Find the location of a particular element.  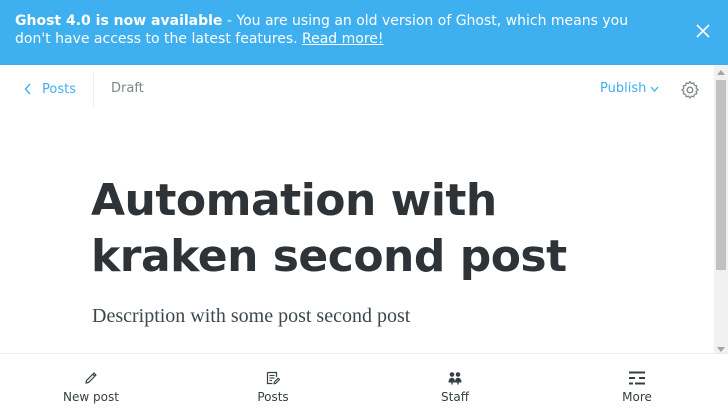

post-status: Draft is located at coordinates (127, 88).